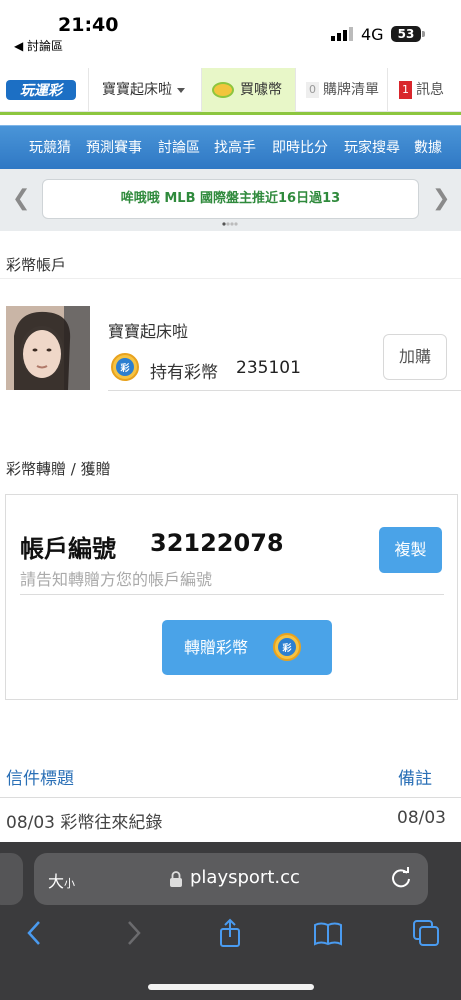 Image resolution: width=461 pixels, height=1000 pixels. I want to click on chevron-down-icon, so click(181, 90).